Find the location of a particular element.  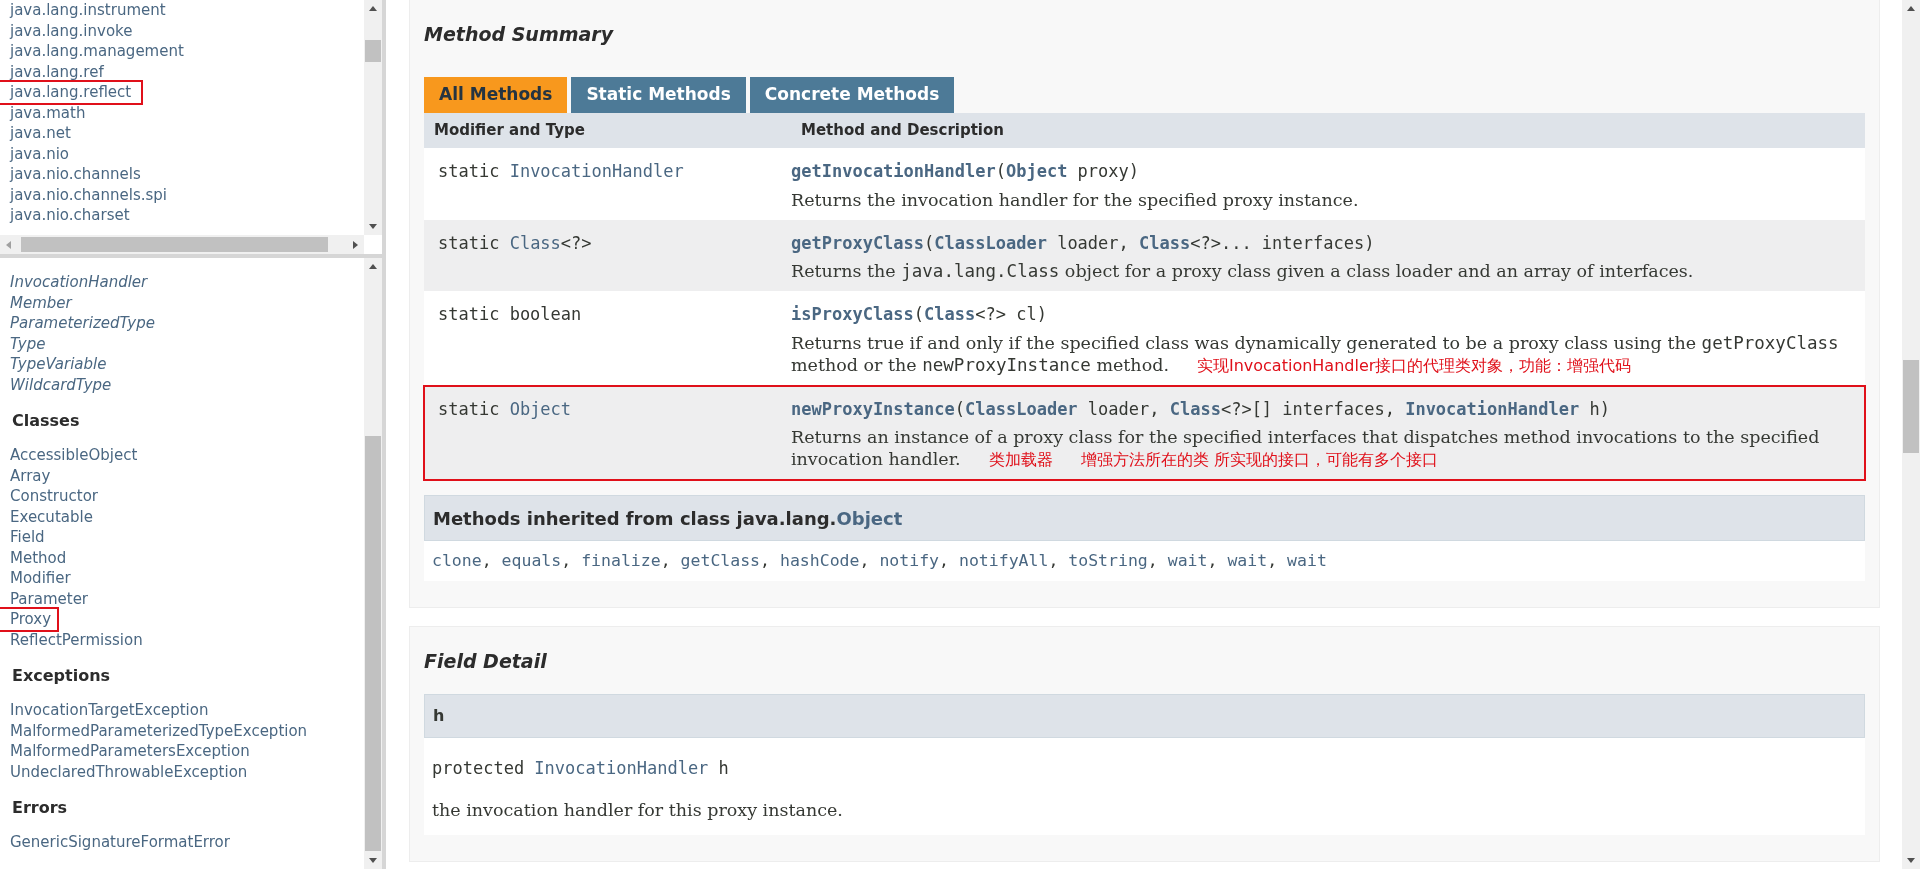

code-text: protected is located at coordinates (479, 768).